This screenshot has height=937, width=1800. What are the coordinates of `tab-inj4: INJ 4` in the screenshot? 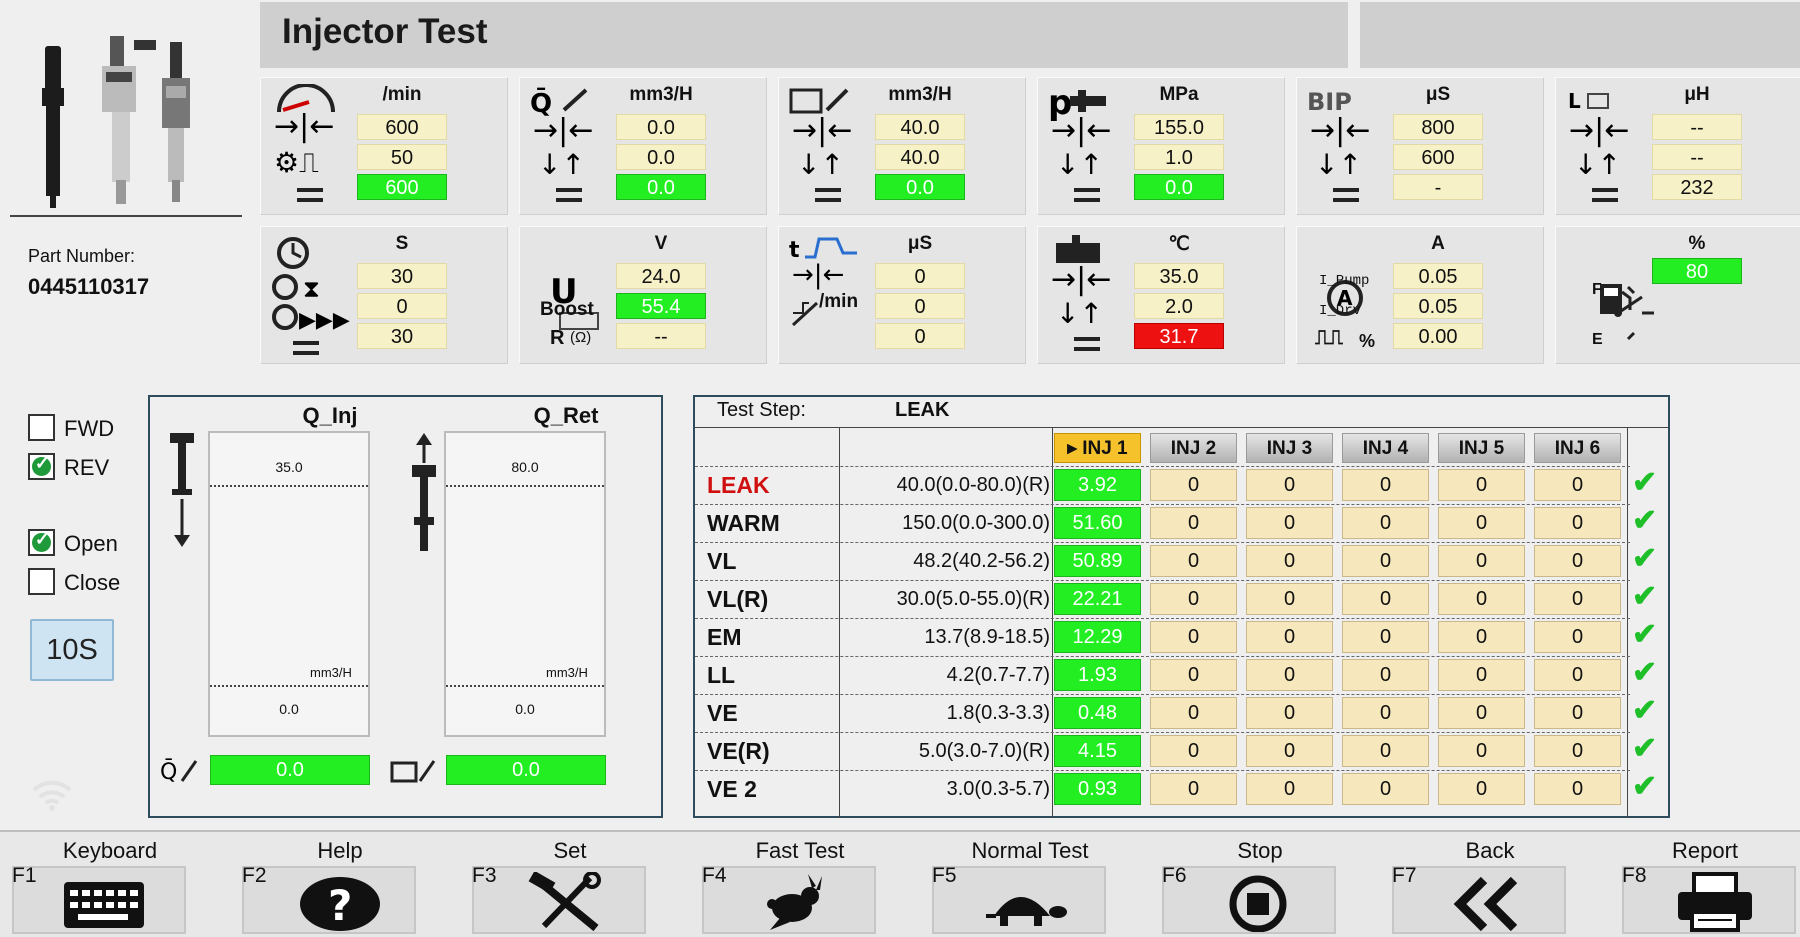 It's located at (1385, 448).